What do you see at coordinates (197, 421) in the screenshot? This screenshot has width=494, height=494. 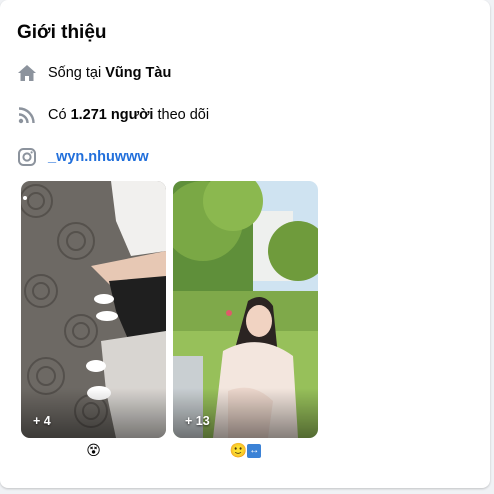 I see `story-2-count: + 13` at bounding box center [197, 421].